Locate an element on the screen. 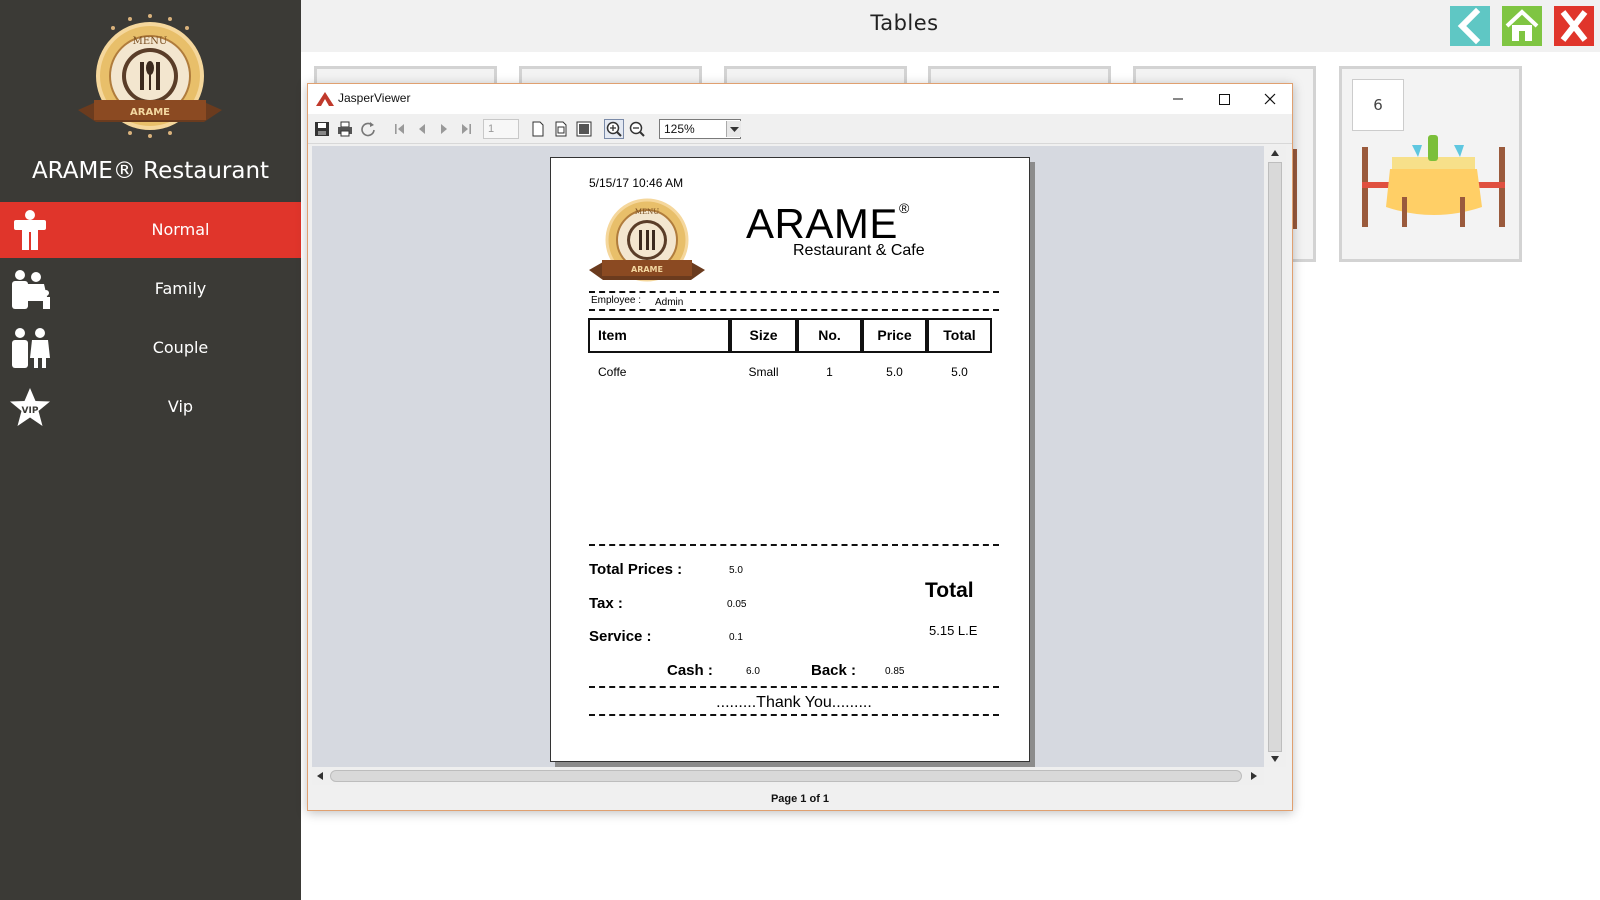 This screenshot has width=1600, height=900. fit-width-button is located at coordinates (584, 129).